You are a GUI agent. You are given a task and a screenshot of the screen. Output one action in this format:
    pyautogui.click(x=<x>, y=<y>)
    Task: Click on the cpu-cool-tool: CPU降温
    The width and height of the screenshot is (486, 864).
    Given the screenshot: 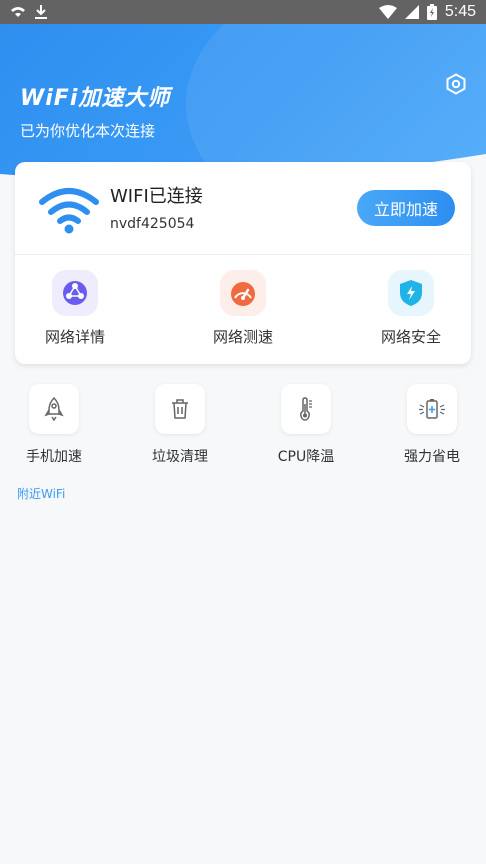 What is the action you would take?
    pyautogui.click(x=306, y=426)
    